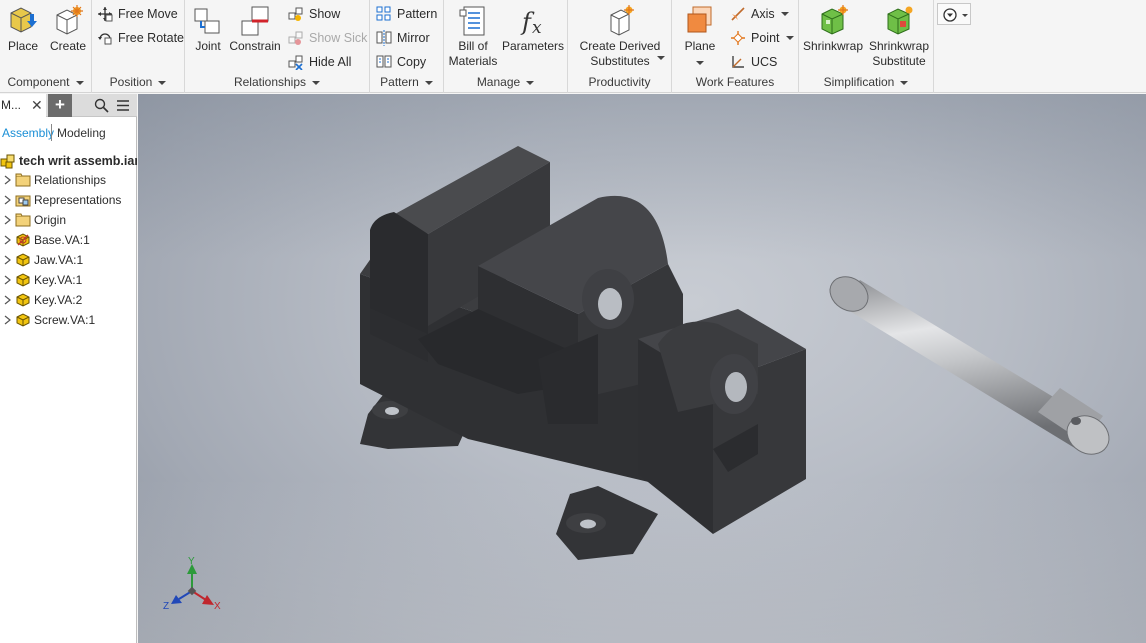 The height and width of the screenshot is (643, 1146). I want to click on shrinkwrap-substitute-icon, so click(899, 21).